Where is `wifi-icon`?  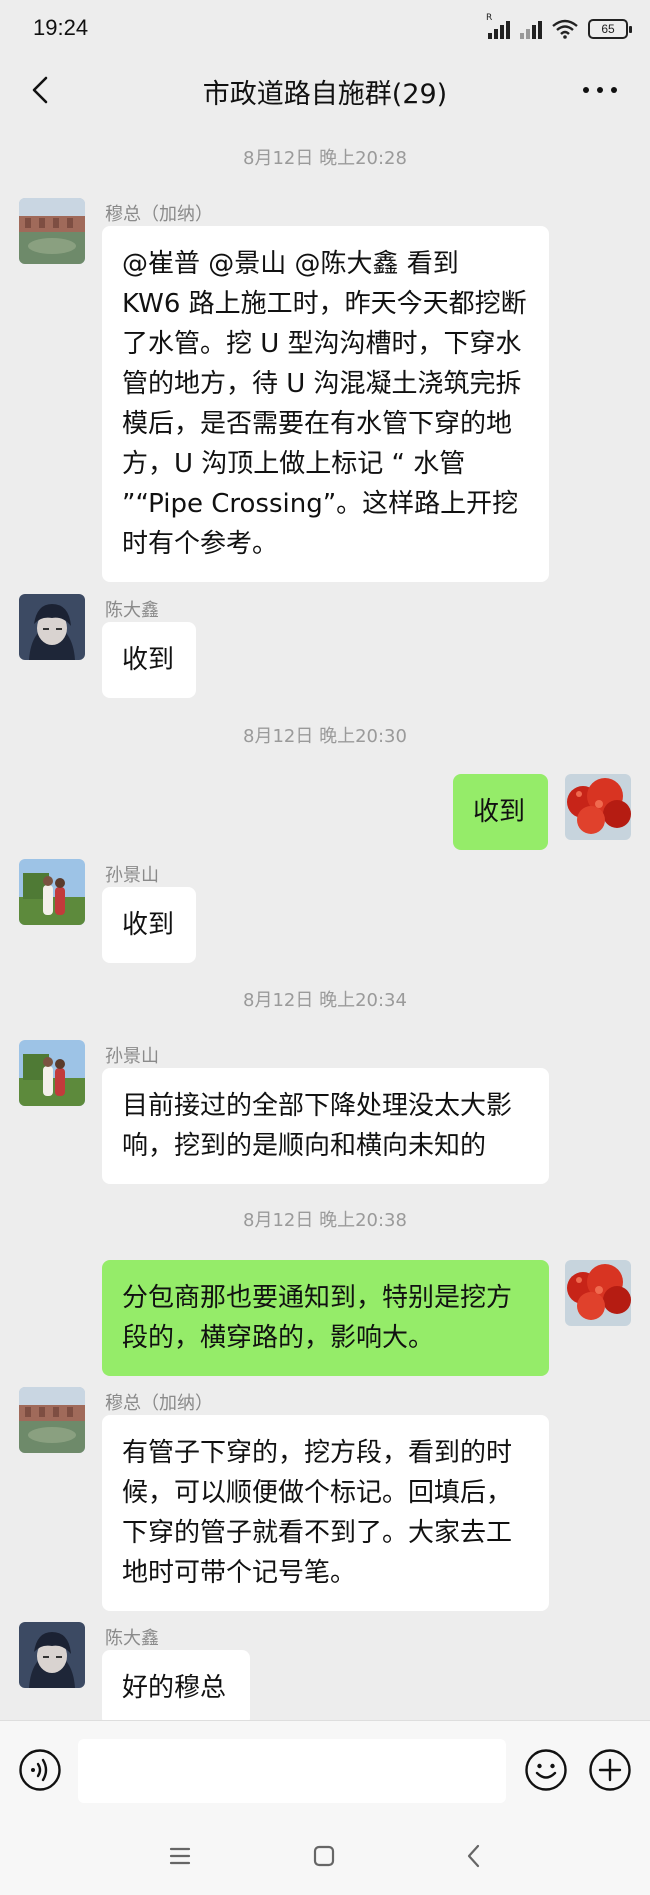
wifi-icon is located at coordinates (565, 29).